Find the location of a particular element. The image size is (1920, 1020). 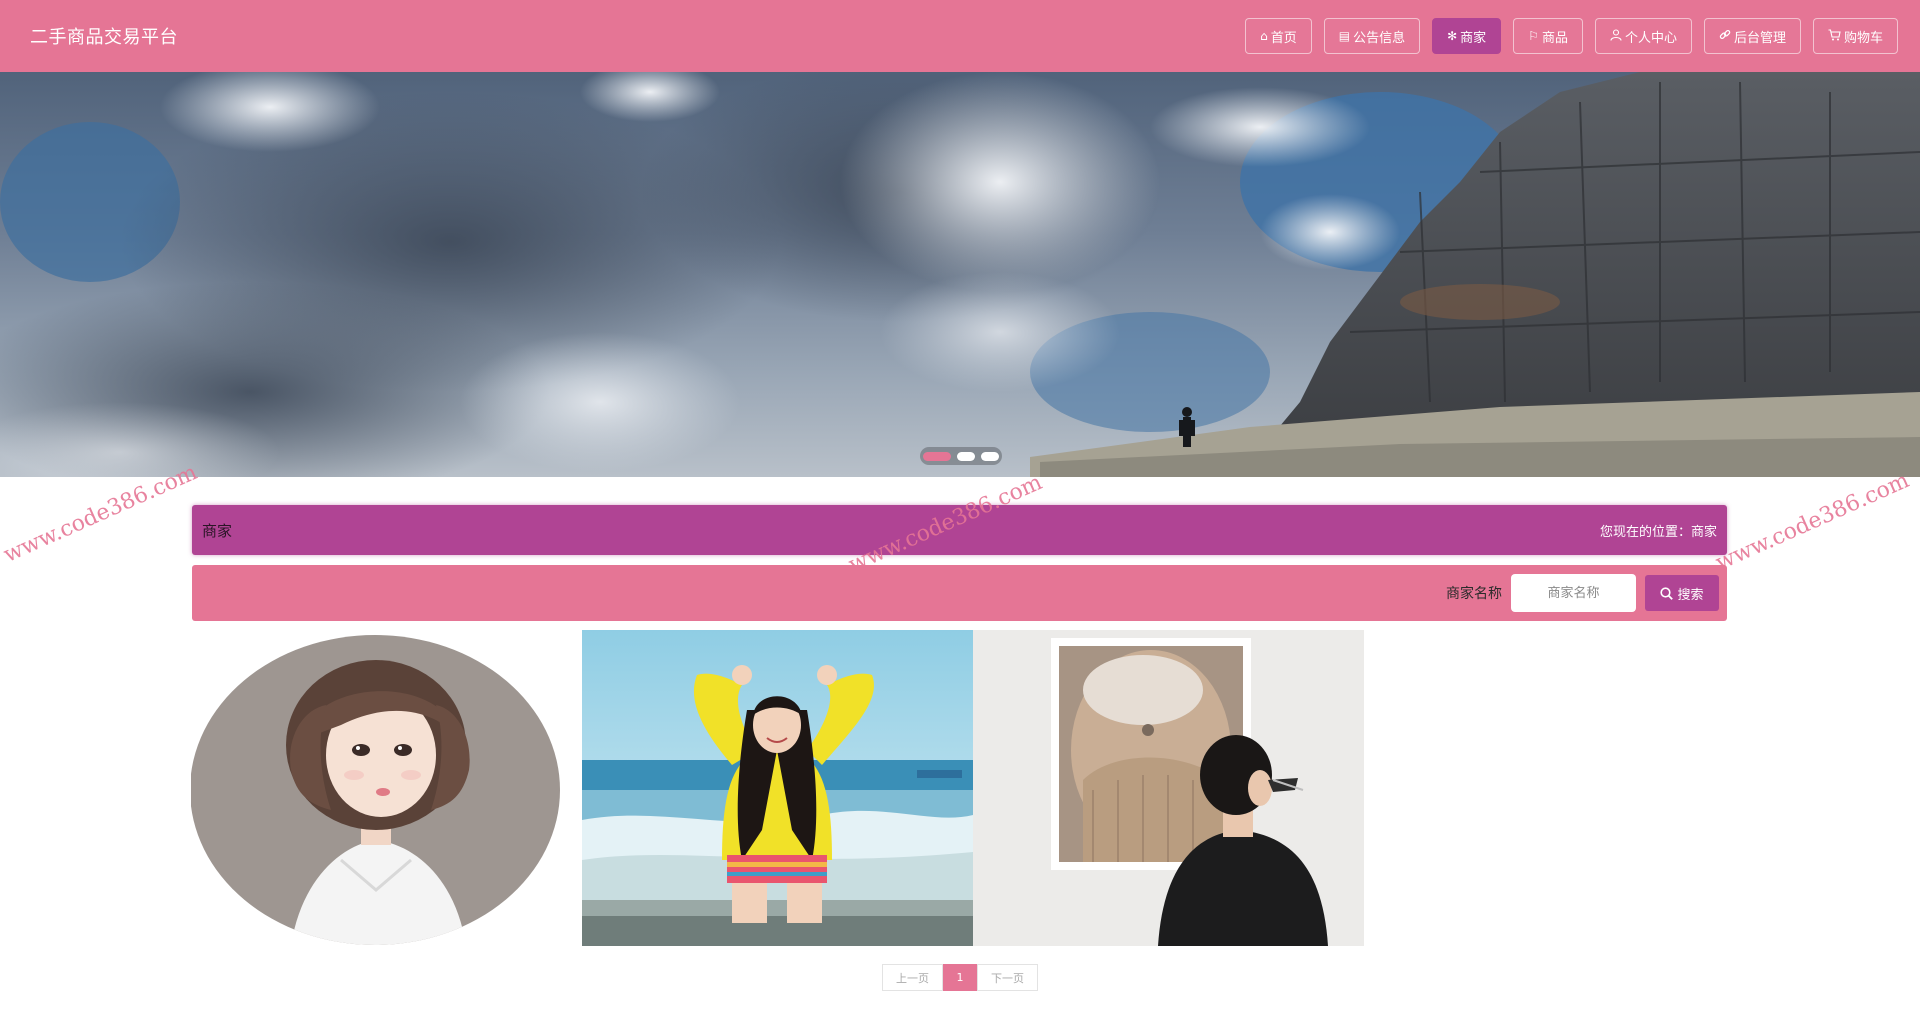

watermark-text: www.code386.com is located at coordinates (1813, 522).